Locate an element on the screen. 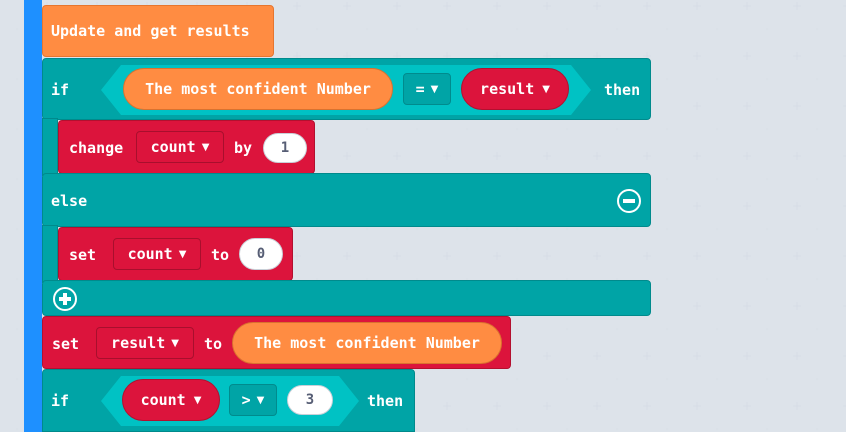 This screenshot has height=432, width=846. change-value-input: 1 is located at coordinates (285, 148).